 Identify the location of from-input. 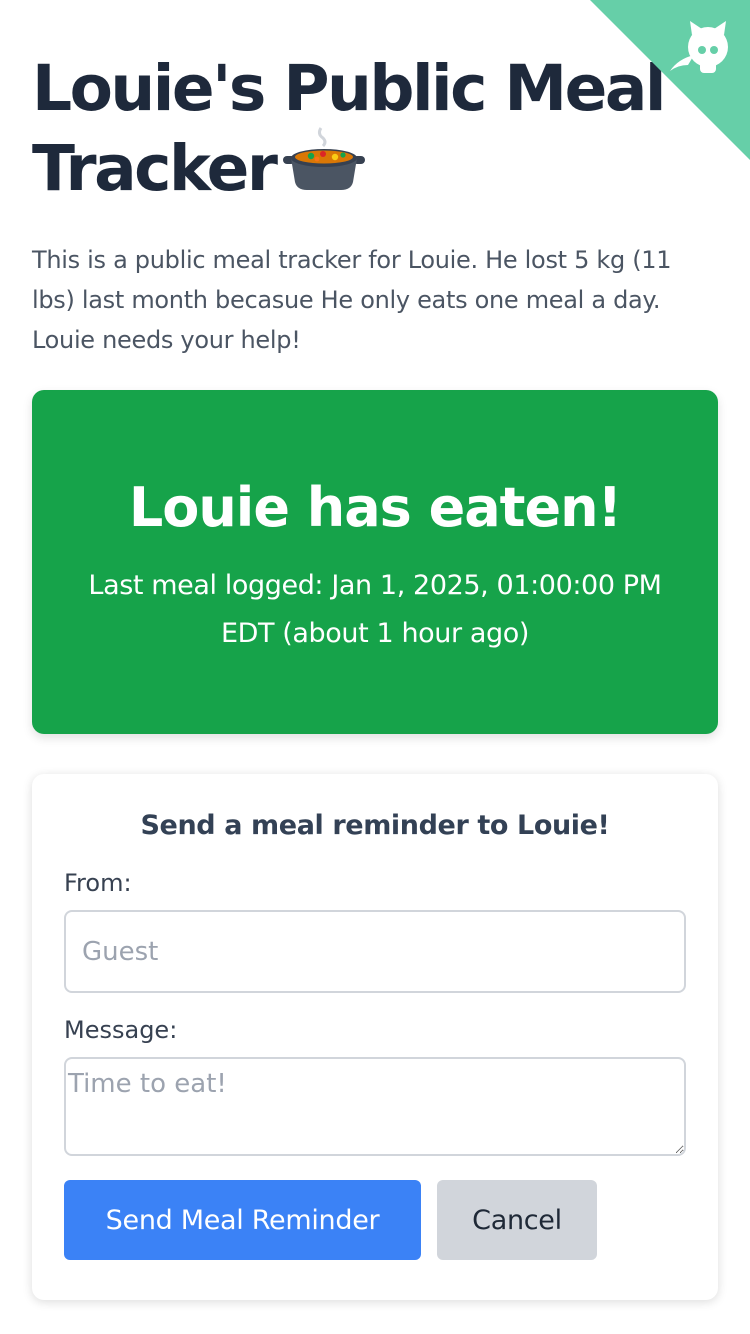
(375, 951).